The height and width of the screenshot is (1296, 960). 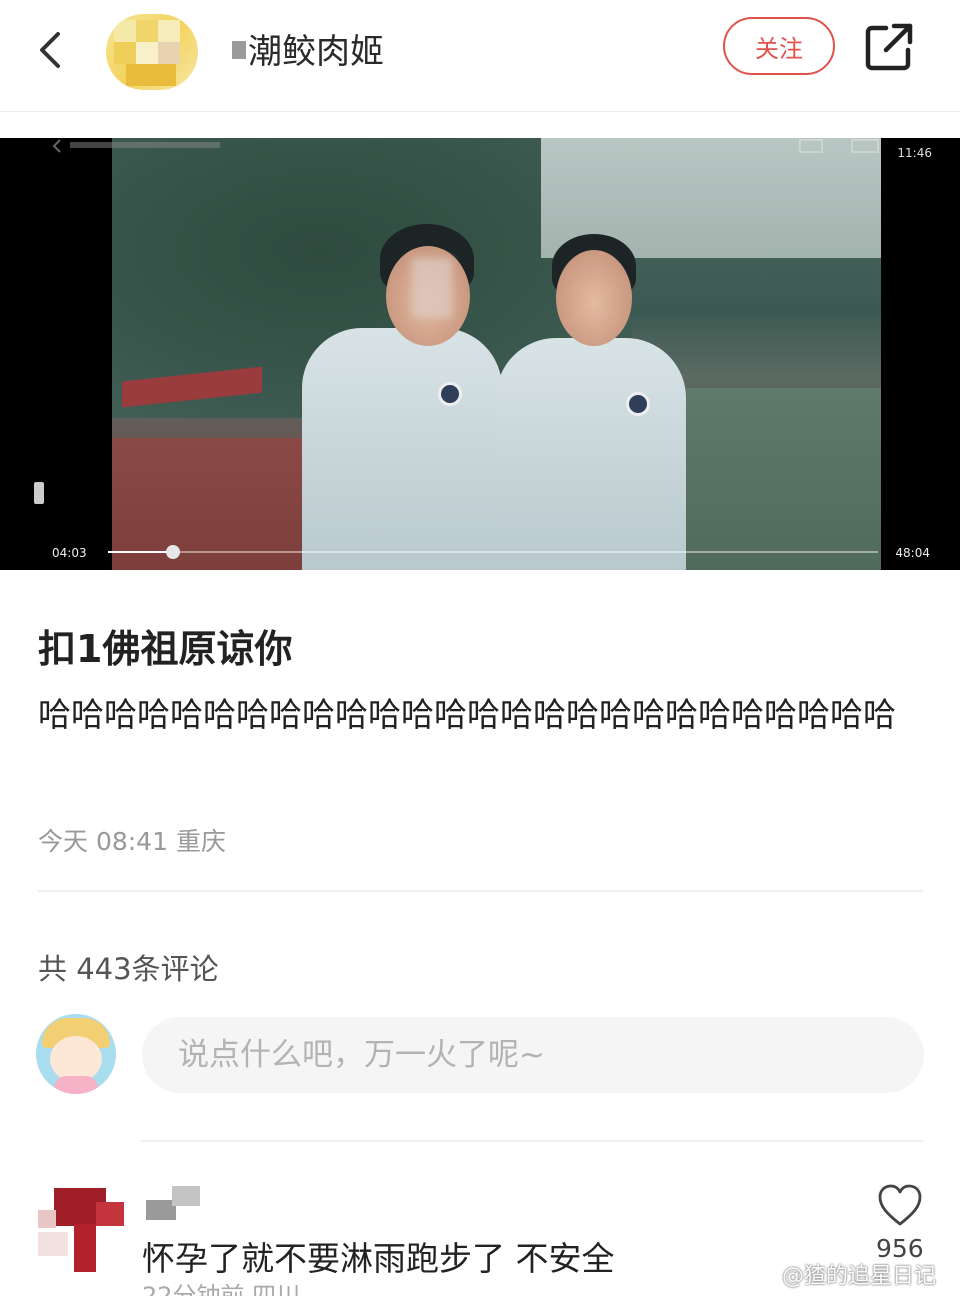 I want to click on comment-text: 怀孕了就不要淋雨跑步了 不安全, so click(x=378, y=1258).